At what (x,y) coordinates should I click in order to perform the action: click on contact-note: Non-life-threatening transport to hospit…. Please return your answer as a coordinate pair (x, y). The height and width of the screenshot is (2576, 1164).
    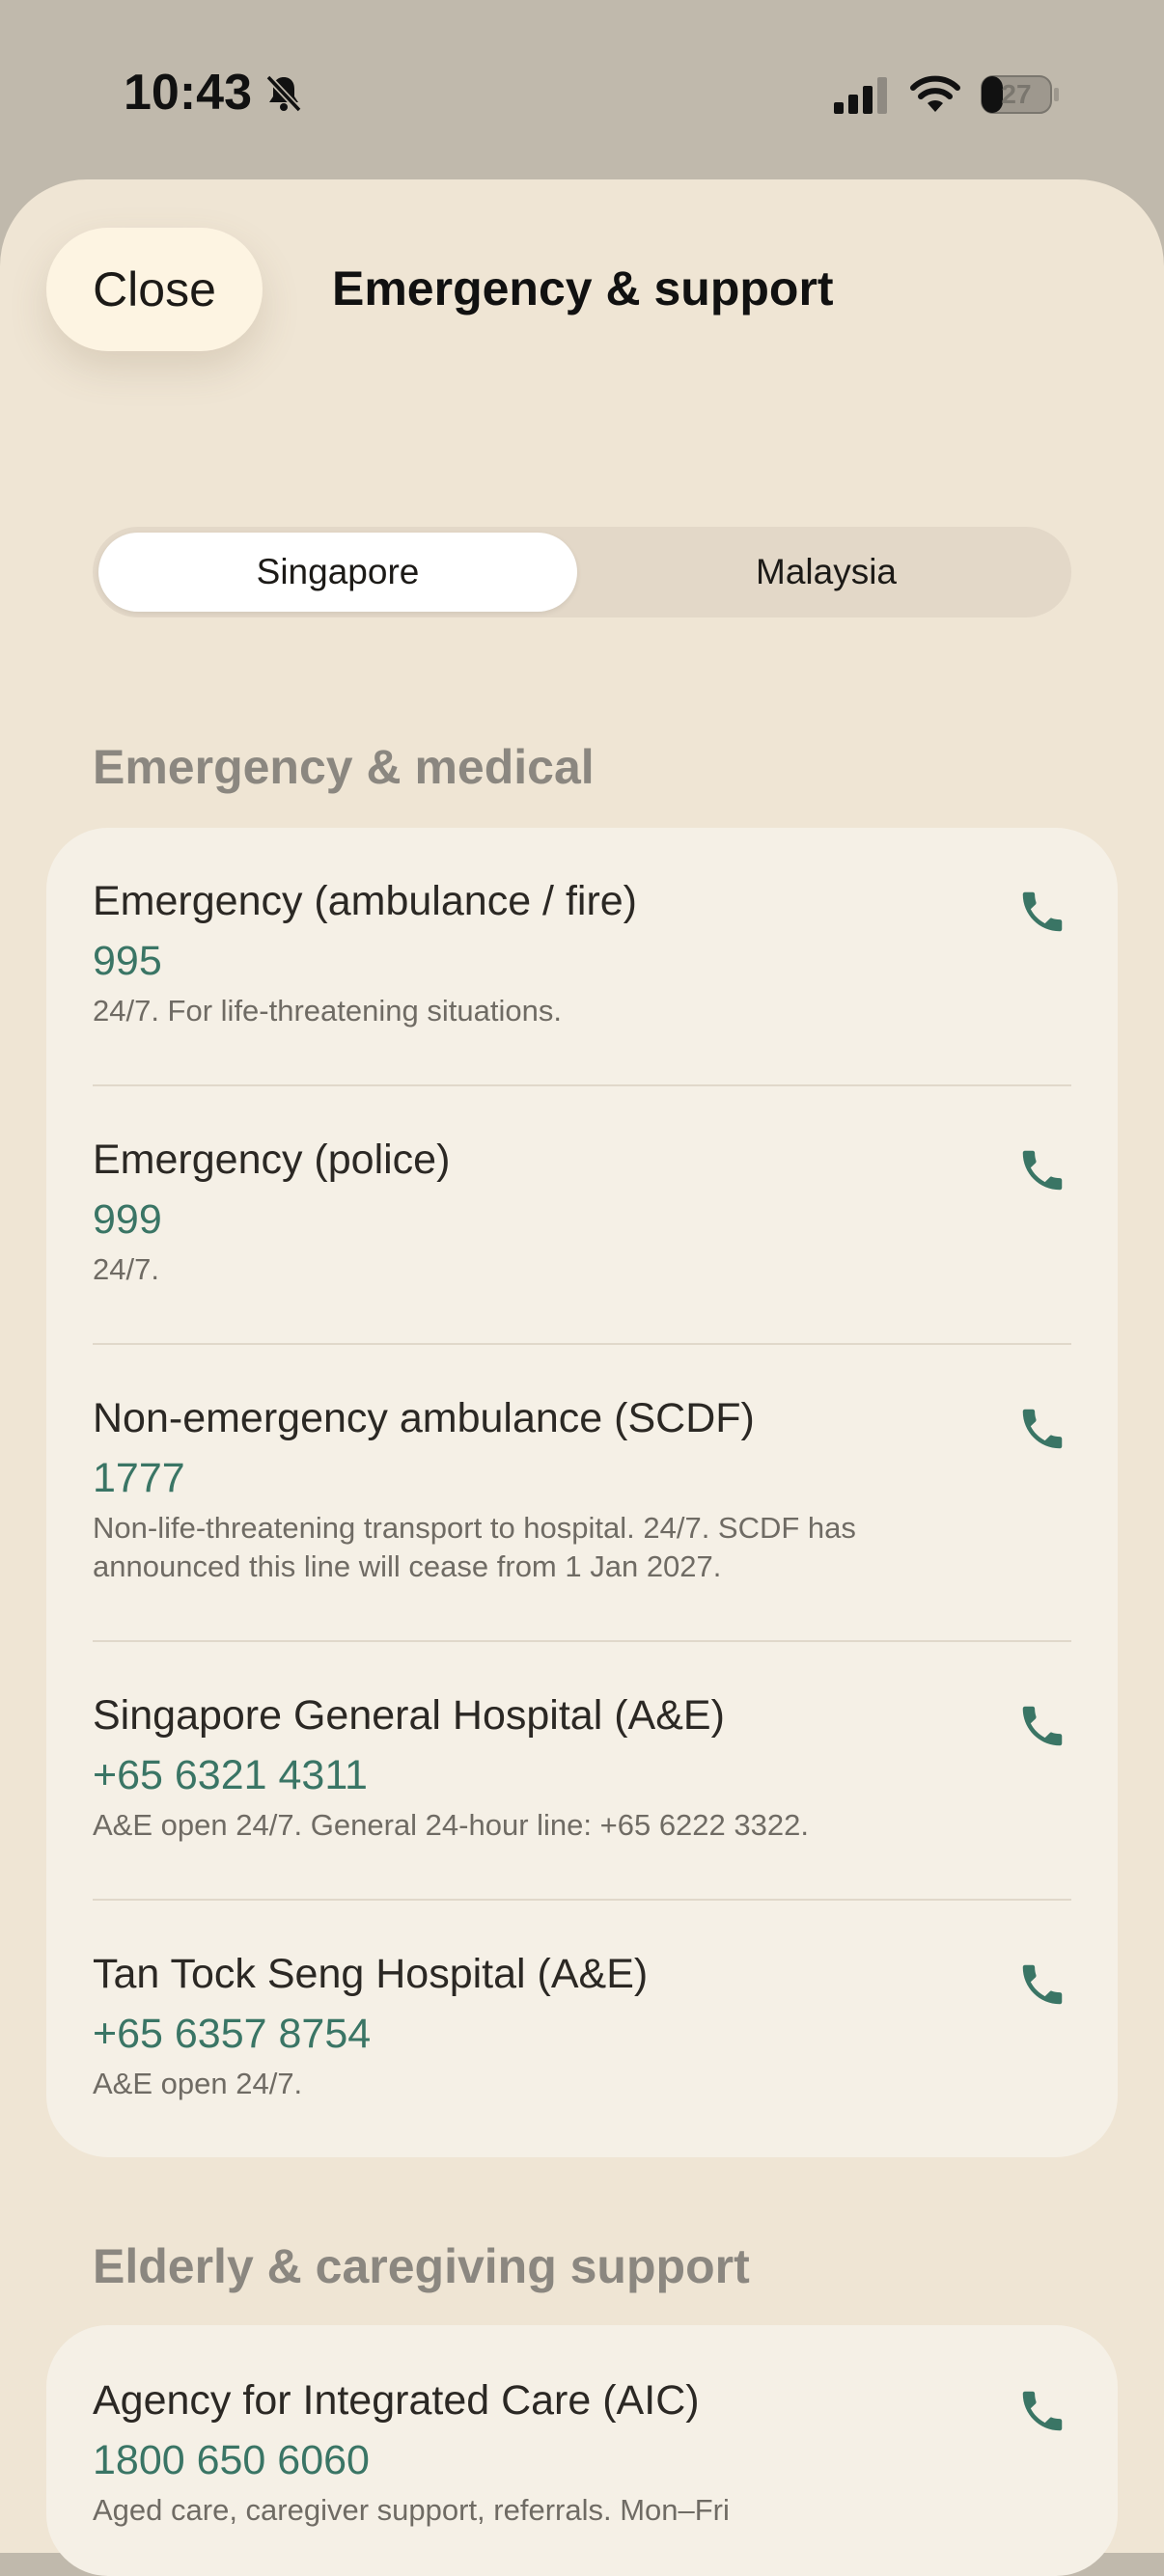
    Looking at the image, I should click on (475, 1547).